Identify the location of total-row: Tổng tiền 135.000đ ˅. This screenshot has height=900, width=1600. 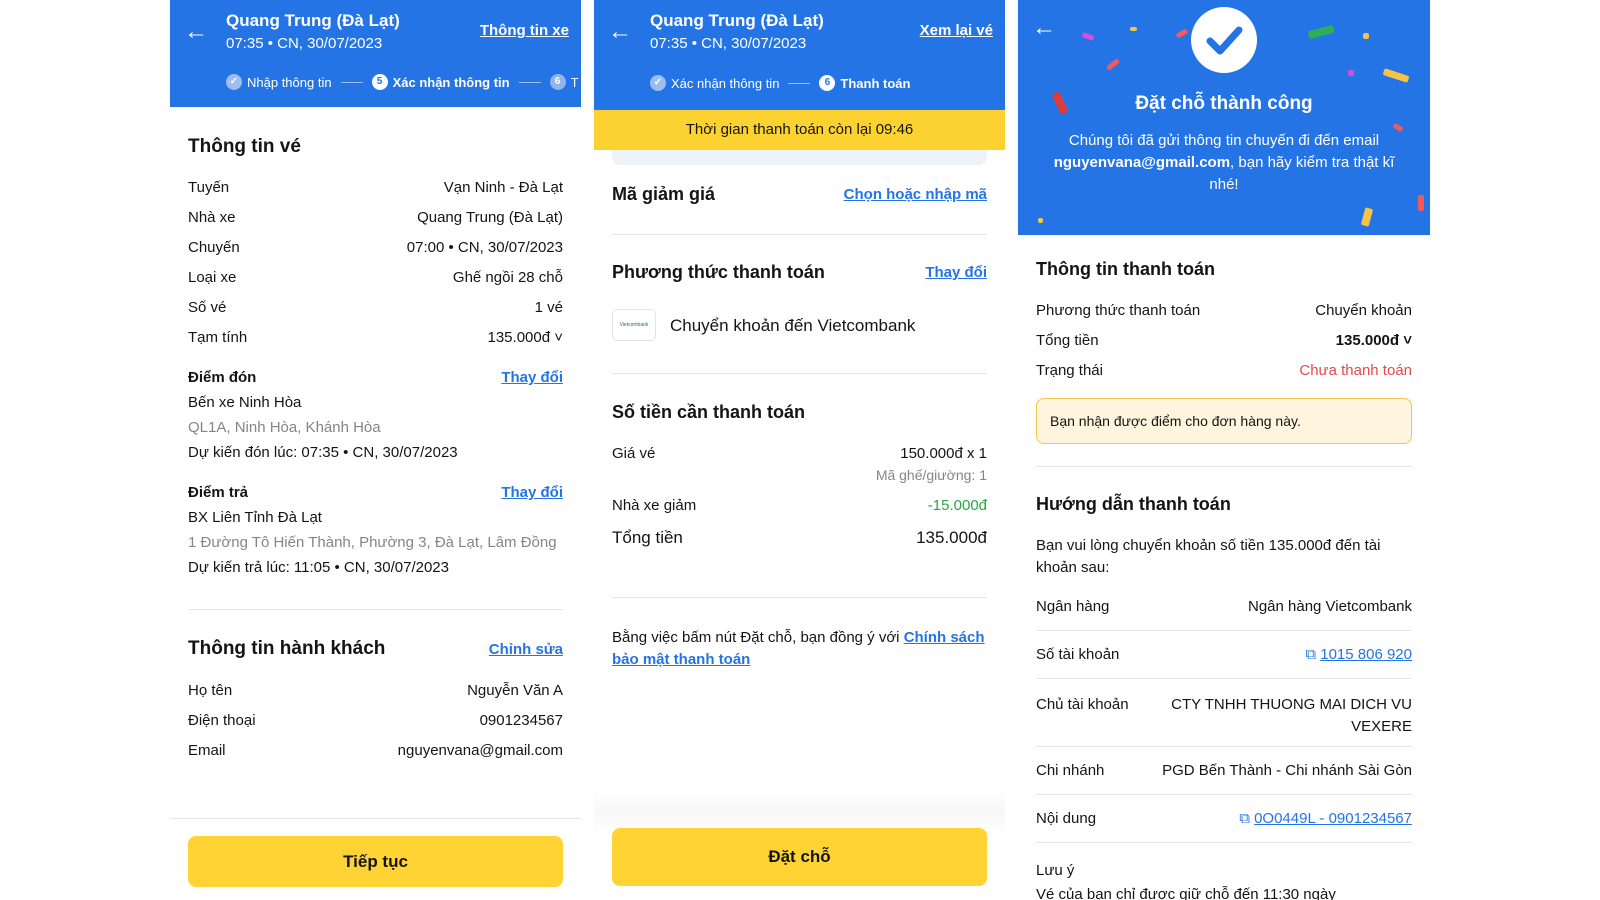
(1224, 340).